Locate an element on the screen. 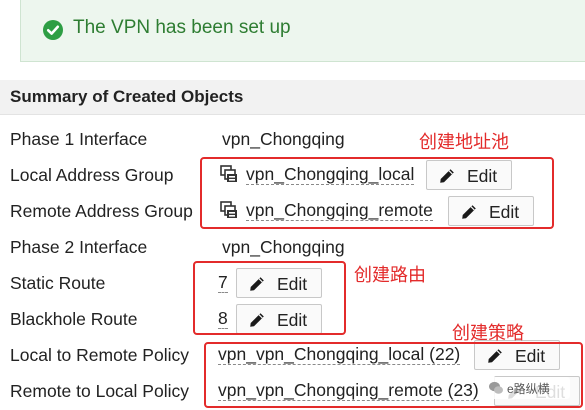 Image resolution: width=585 pixels, height=410 pixels. address-group-highlight-box is located at coordinates (377, 193).